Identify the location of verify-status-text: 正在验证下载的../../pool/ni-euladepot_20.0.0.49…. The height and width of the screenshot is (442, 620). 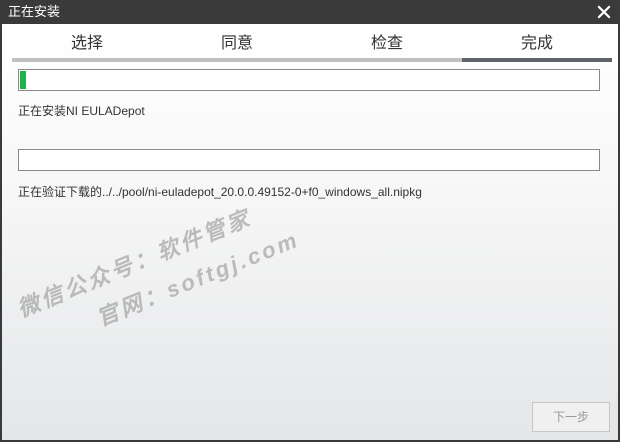
(220, 192).